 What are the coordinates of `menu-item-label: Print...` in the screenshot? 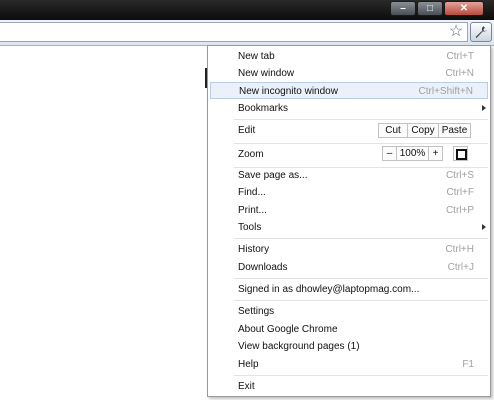 It's located at (252, 210).